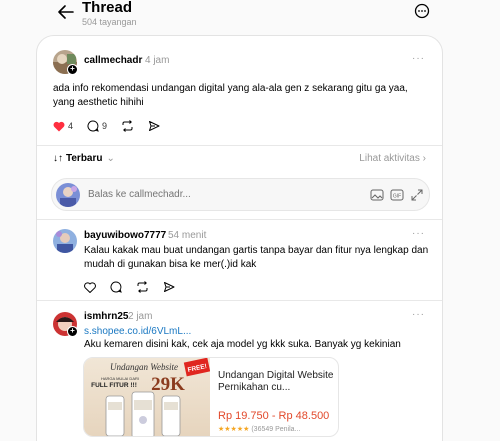  I want to click on comment-button: 9, so click(97, 126).